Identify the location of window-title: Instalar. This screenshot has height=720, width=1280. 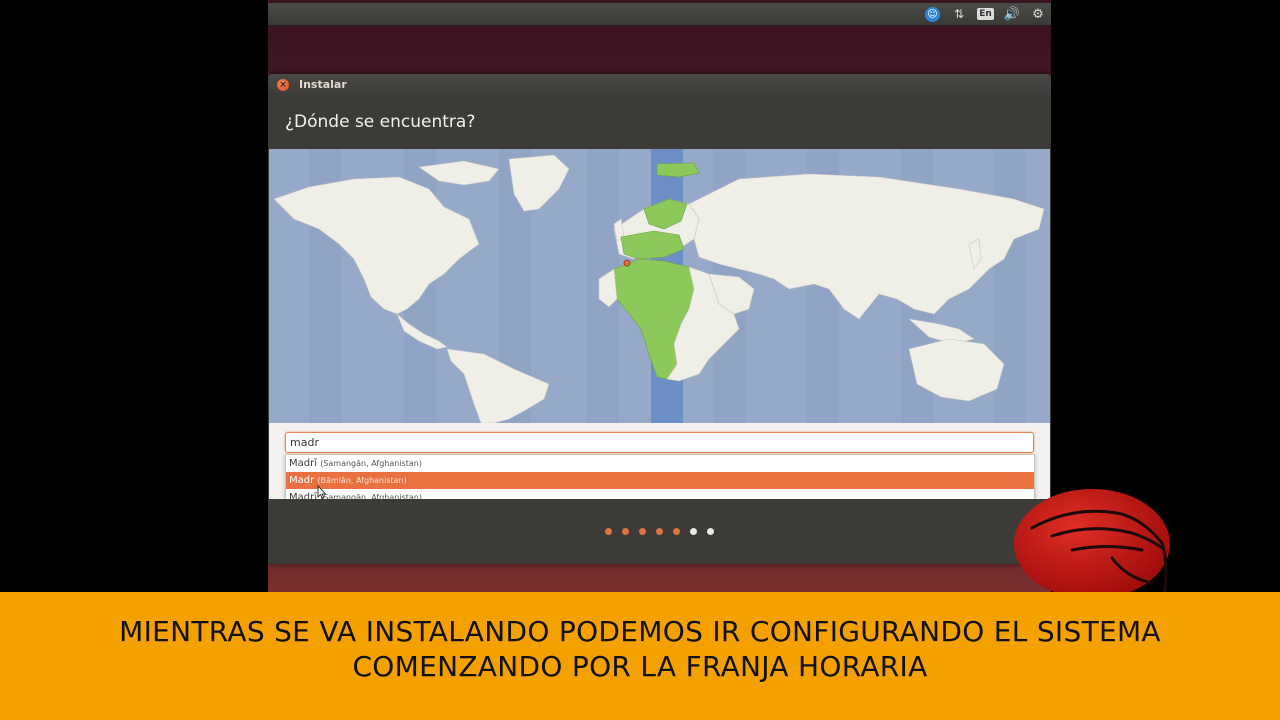
(323, 84).